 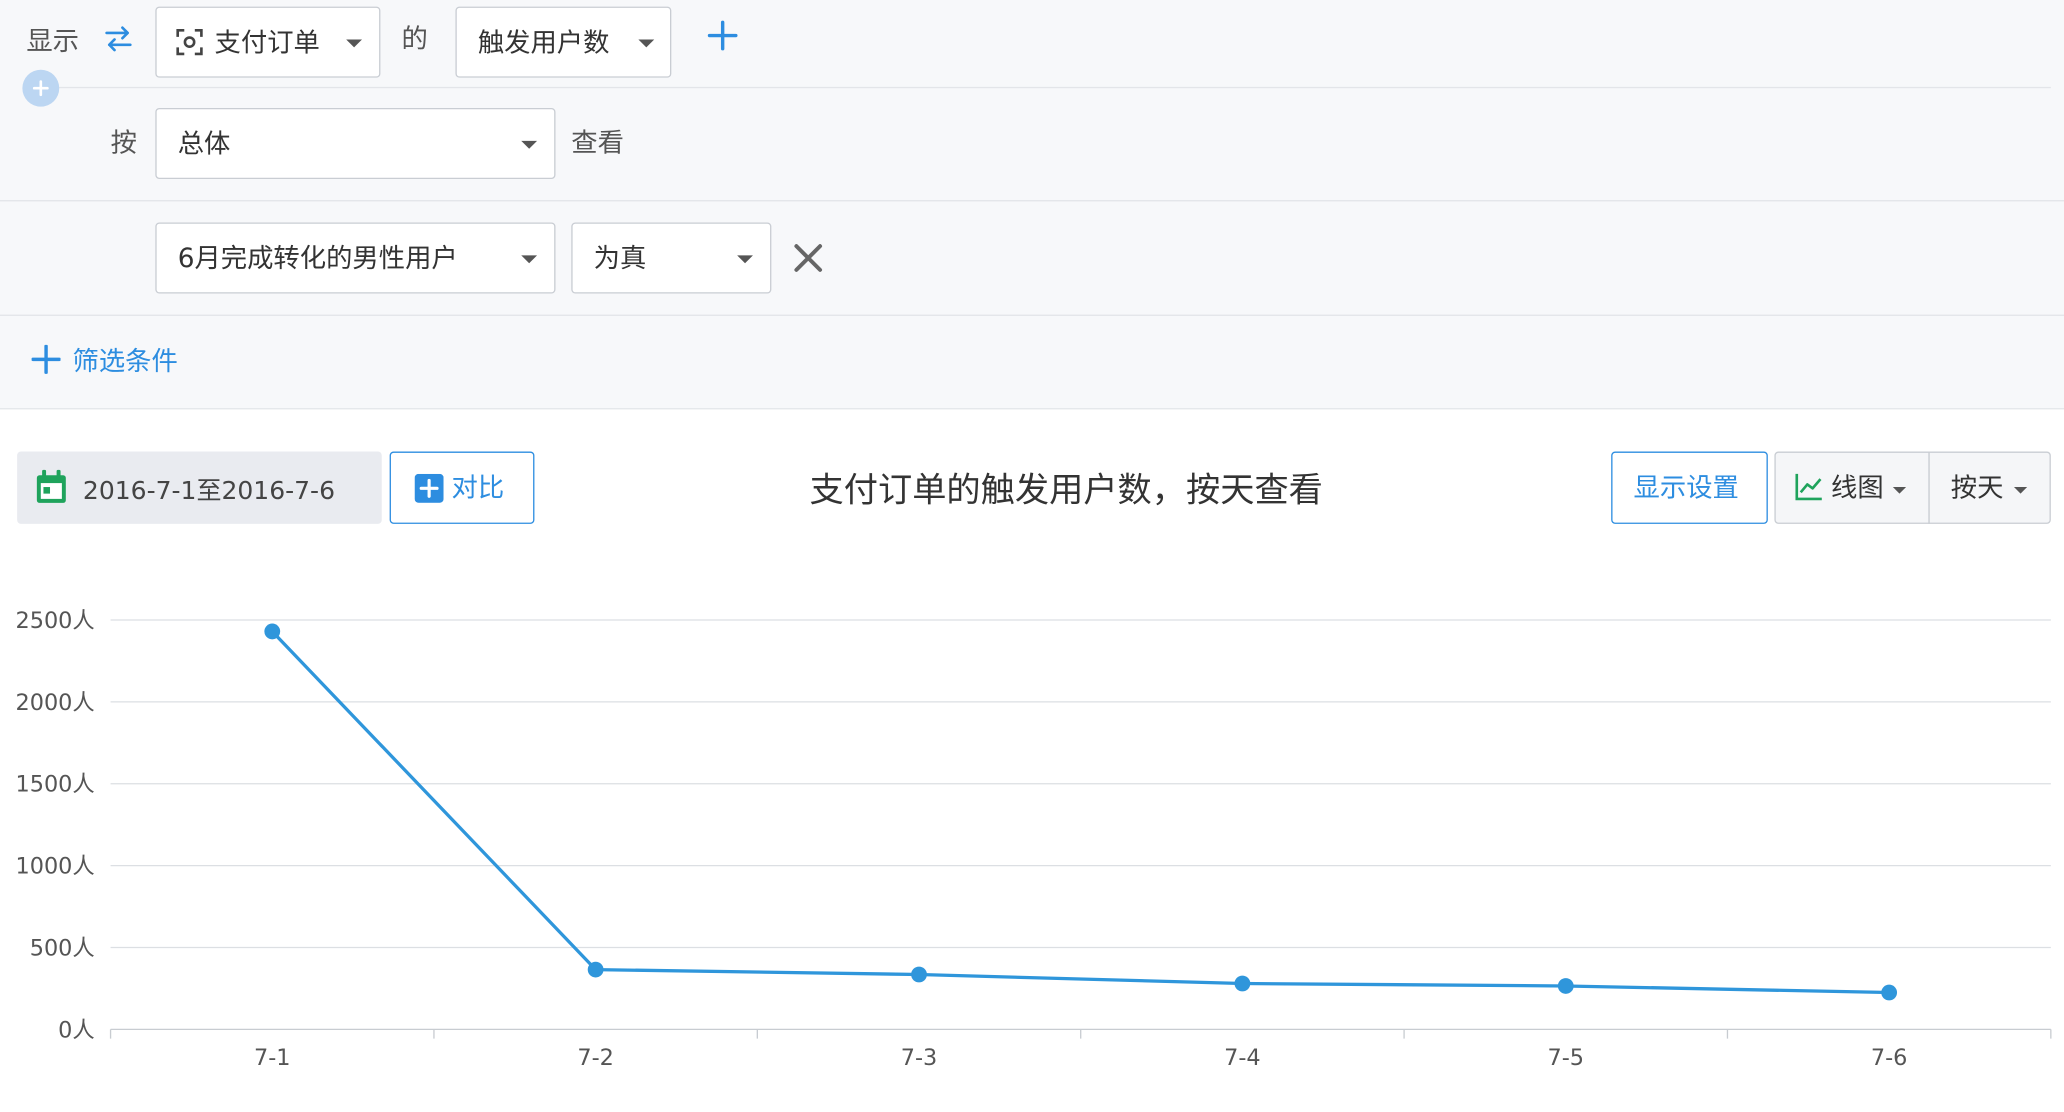 What do you see at coordinates (46, 359) in the screenshot?
I see `plus-icon` at bounding box center [46, 359].